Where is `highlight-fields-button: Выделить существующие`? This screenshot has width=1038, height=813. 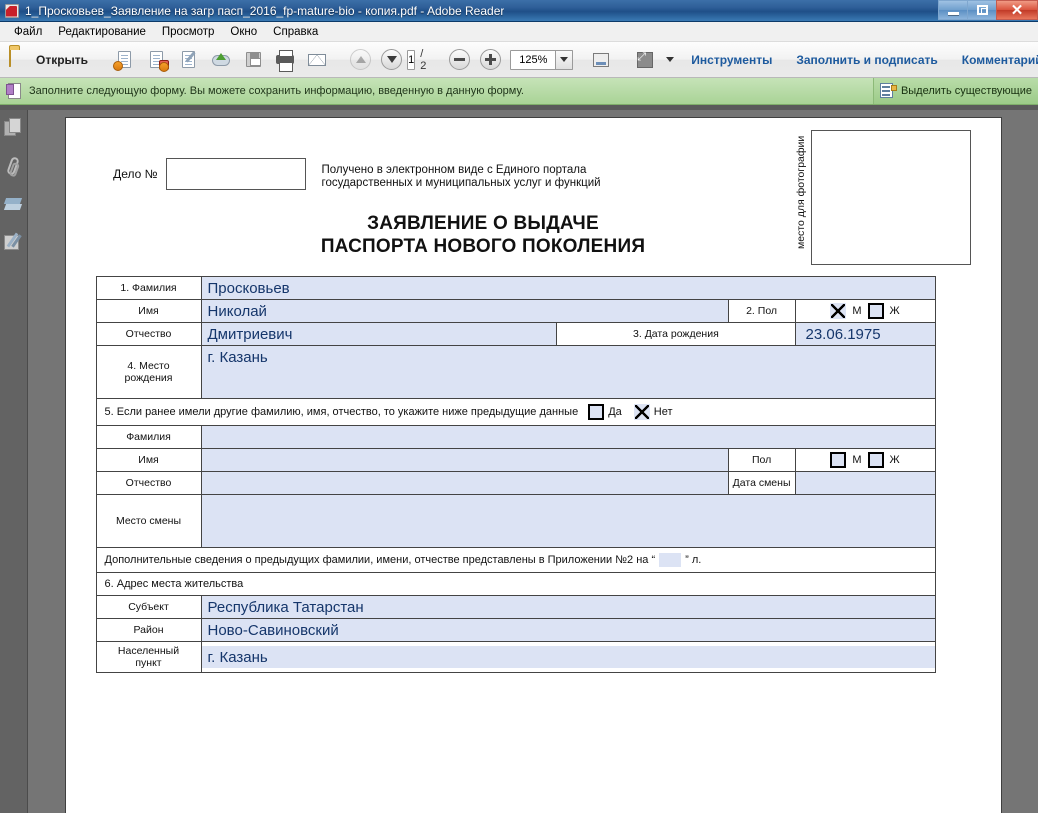 highlight-fields-button: Выделить существующие is located at coordinates (955, 91).